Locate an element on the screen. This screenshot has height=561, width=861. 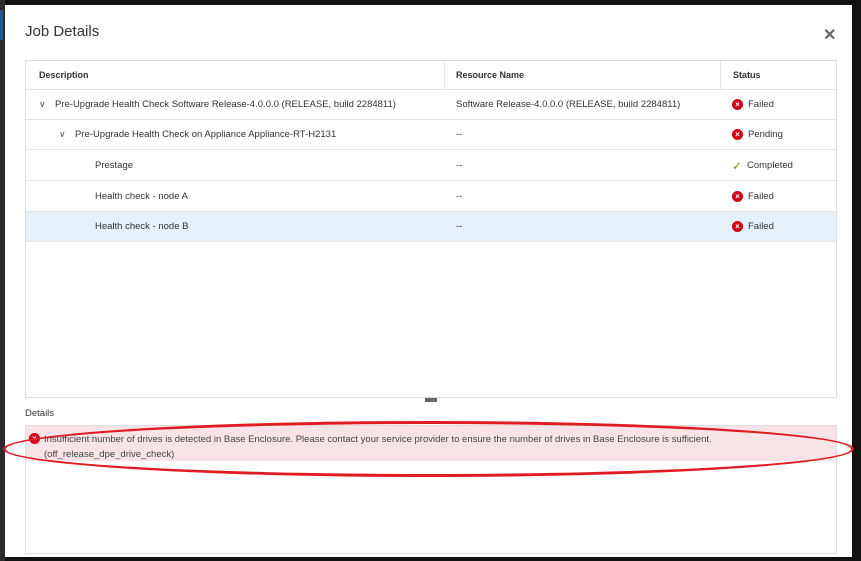
details-label: Details is located at coordinates (40, 413).